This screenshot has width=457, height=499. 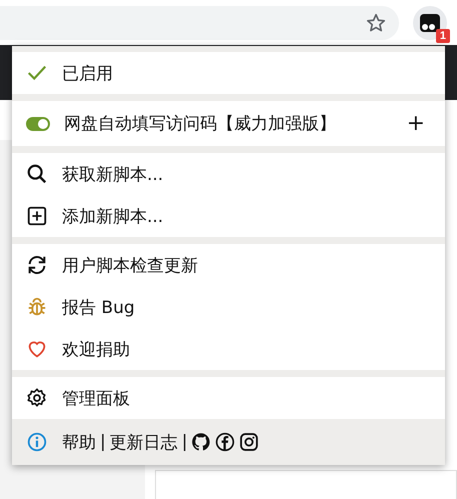 I want to click on status-item: 已启用, so click(x=228, y=73).